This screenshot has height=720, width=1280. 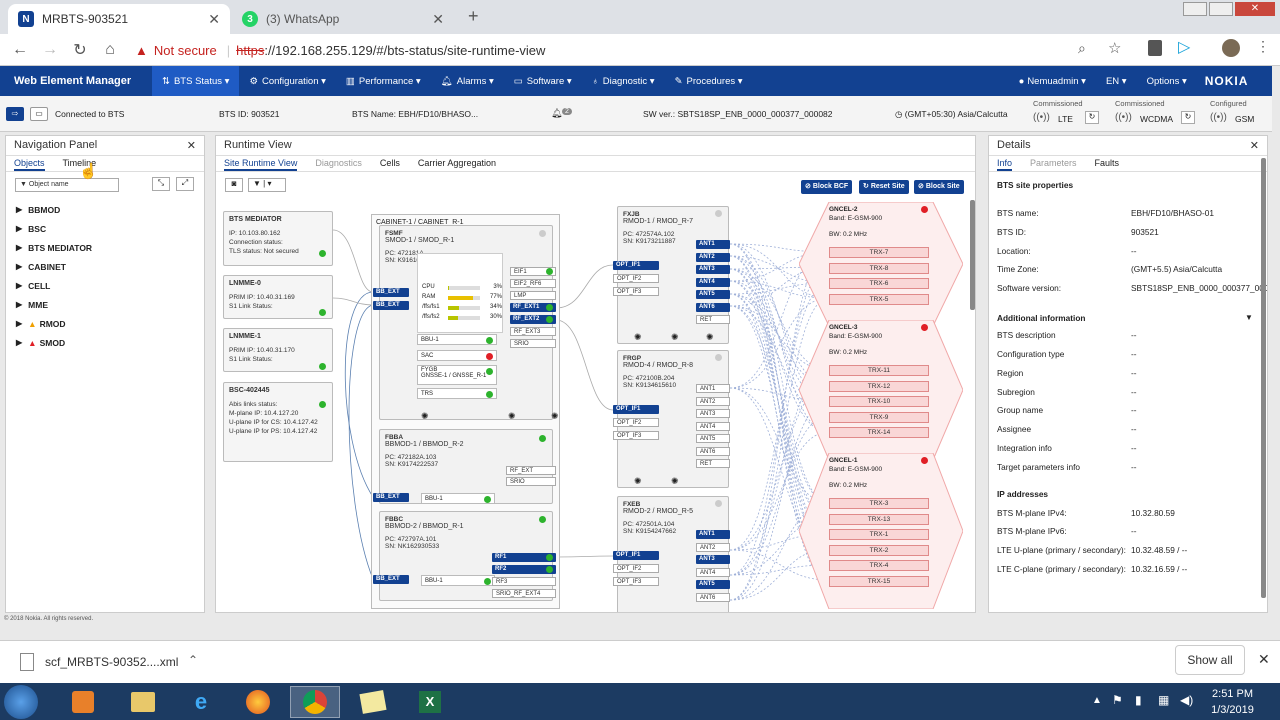 I want to click on home-icon: ⌂, so click(x=110, y=50).